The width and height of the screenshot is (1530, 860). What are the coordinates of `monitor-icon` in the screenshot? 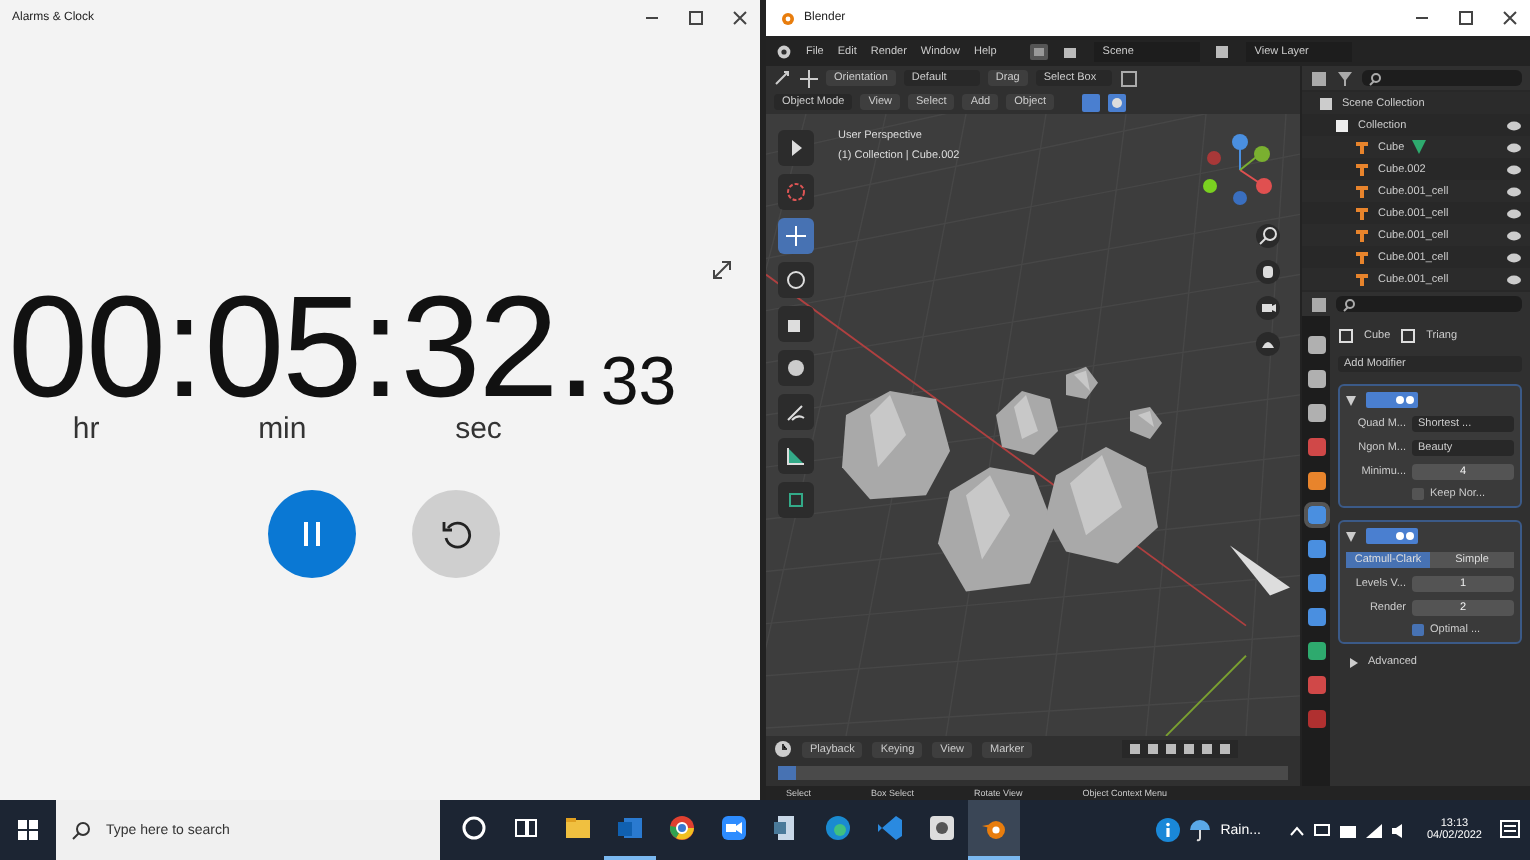 It's located at (1322, 830).